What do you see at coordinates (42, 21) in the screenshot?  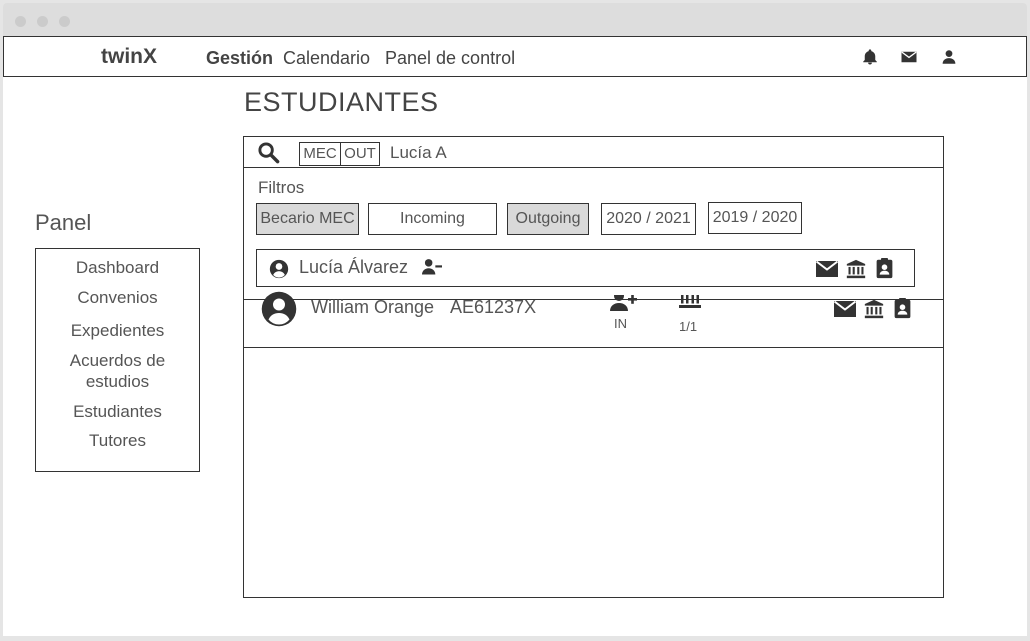 I see `window-minimize-dot` at bounding box center [42, 21].